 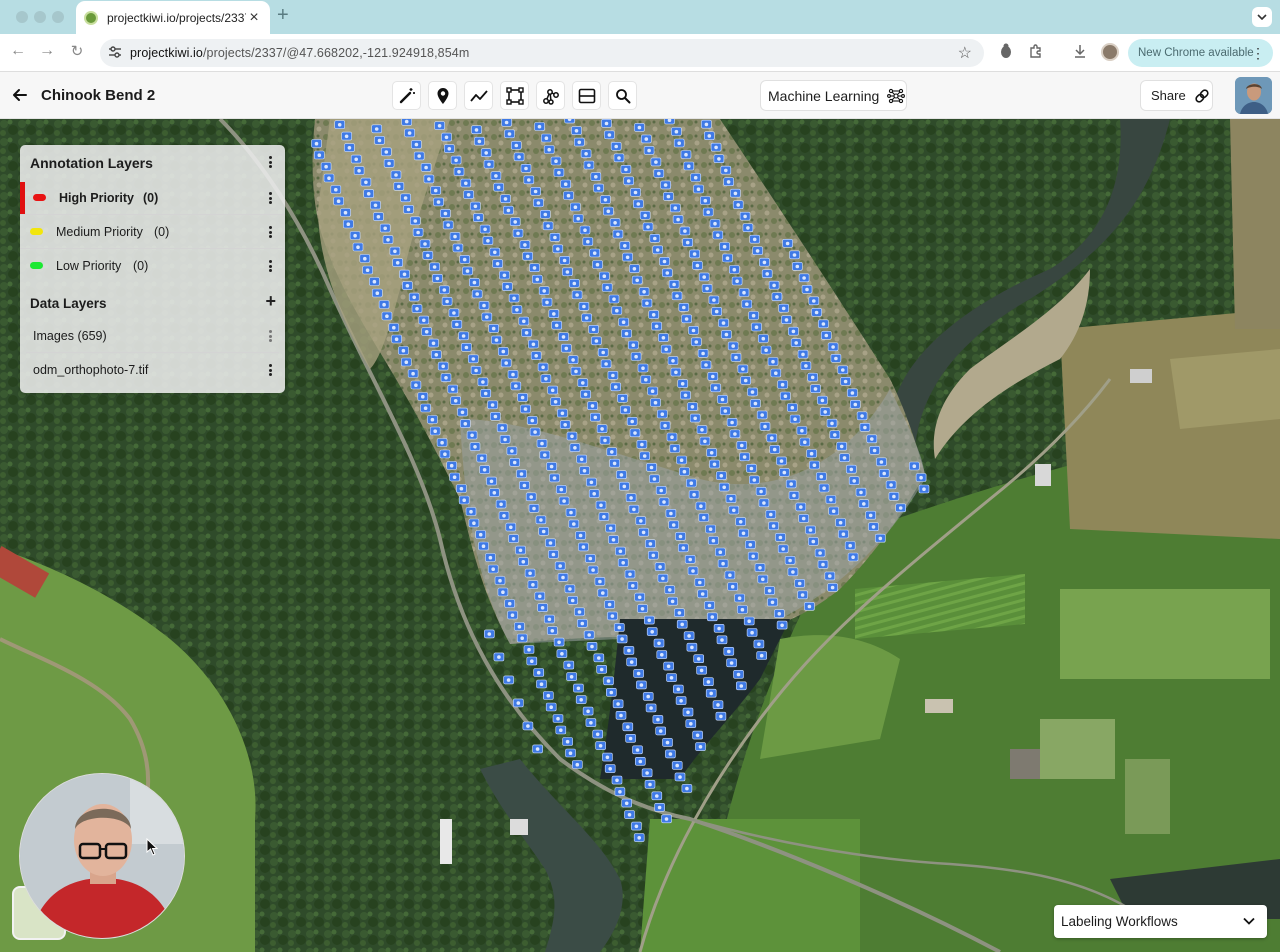 I want to click on profile-avatar-icon, so click(x=1110, y=52).